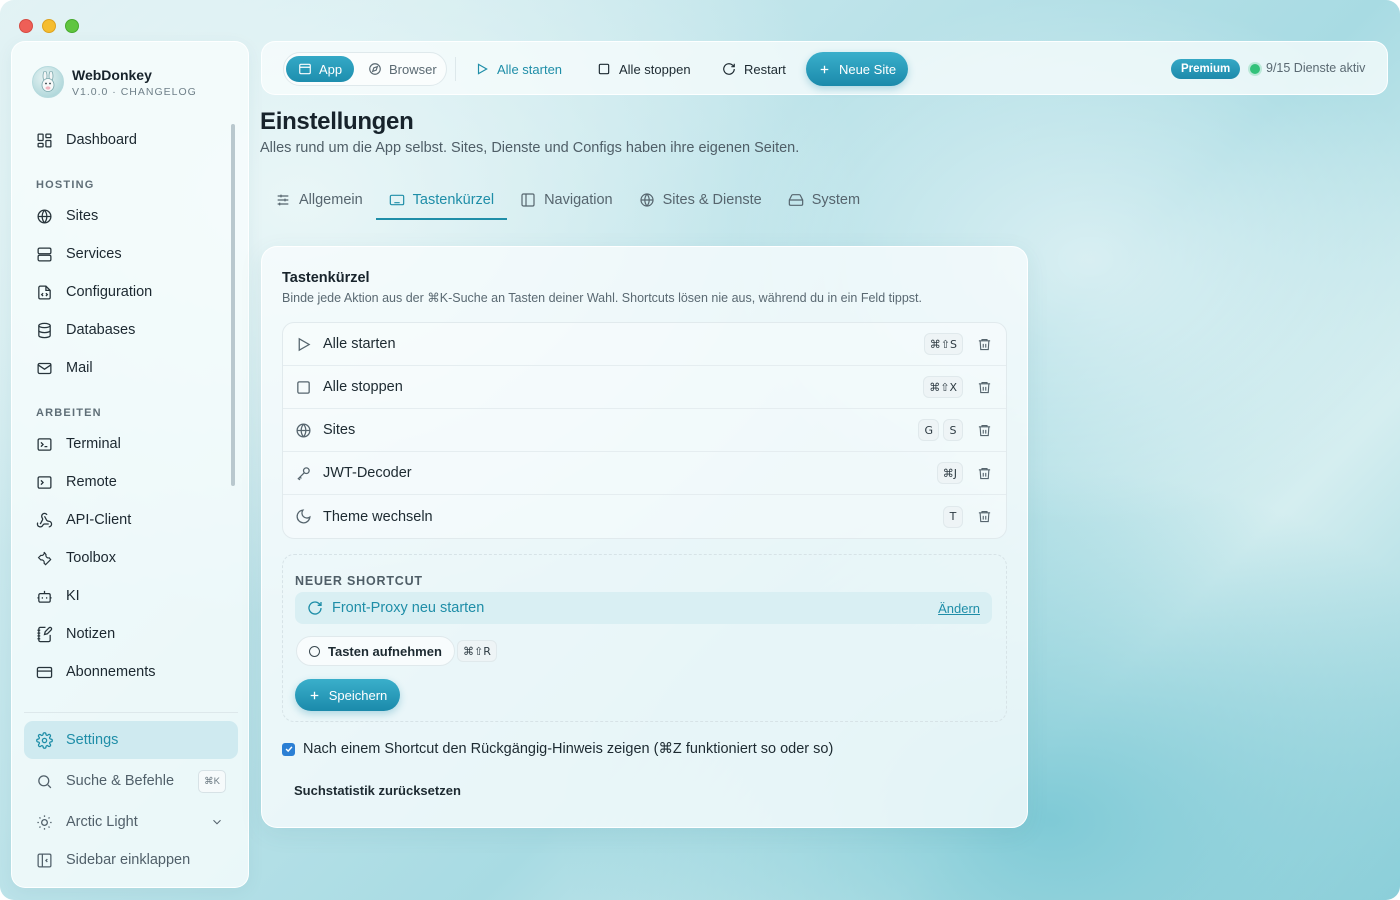 Image resolution: width=1400 pixels, height=900 pixels. Describe the element at coordinates (44, 254) in the screenshot. I see `server-icon` at that location.